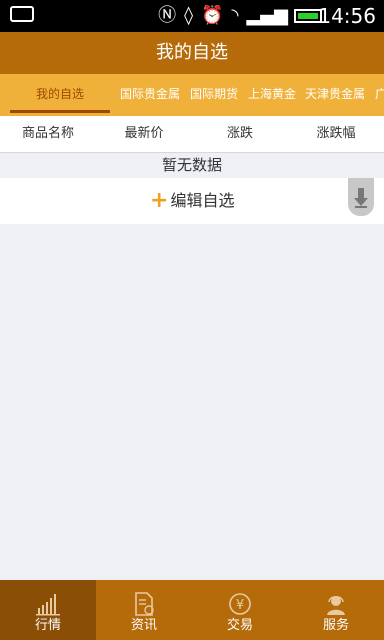 This screenshot has height=640, width=384. I want to click on nav-news-label: 资讯, so click(143, 625).